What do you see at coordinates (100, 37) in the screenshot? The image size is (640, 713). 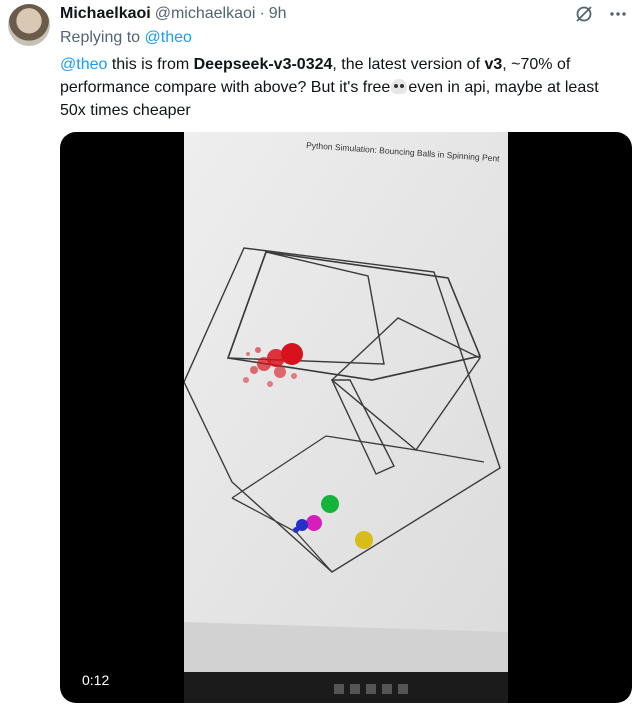 I see `replying-to-label: Replying to` at bounding box center [100, 37].